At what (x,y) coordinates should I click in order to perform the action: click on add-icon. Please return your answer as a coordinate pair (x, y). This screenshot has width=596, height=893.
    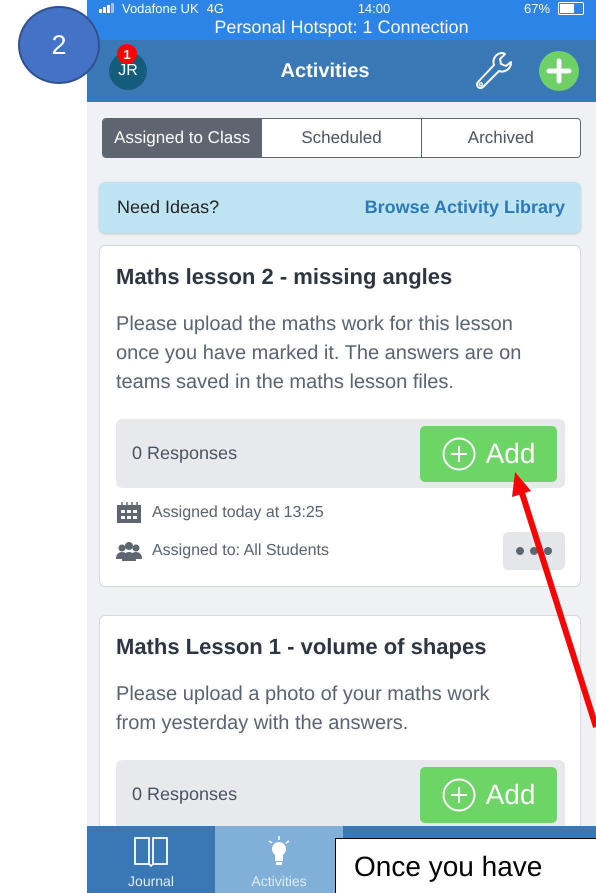
    Looking at the image, I should click on (559, 71).